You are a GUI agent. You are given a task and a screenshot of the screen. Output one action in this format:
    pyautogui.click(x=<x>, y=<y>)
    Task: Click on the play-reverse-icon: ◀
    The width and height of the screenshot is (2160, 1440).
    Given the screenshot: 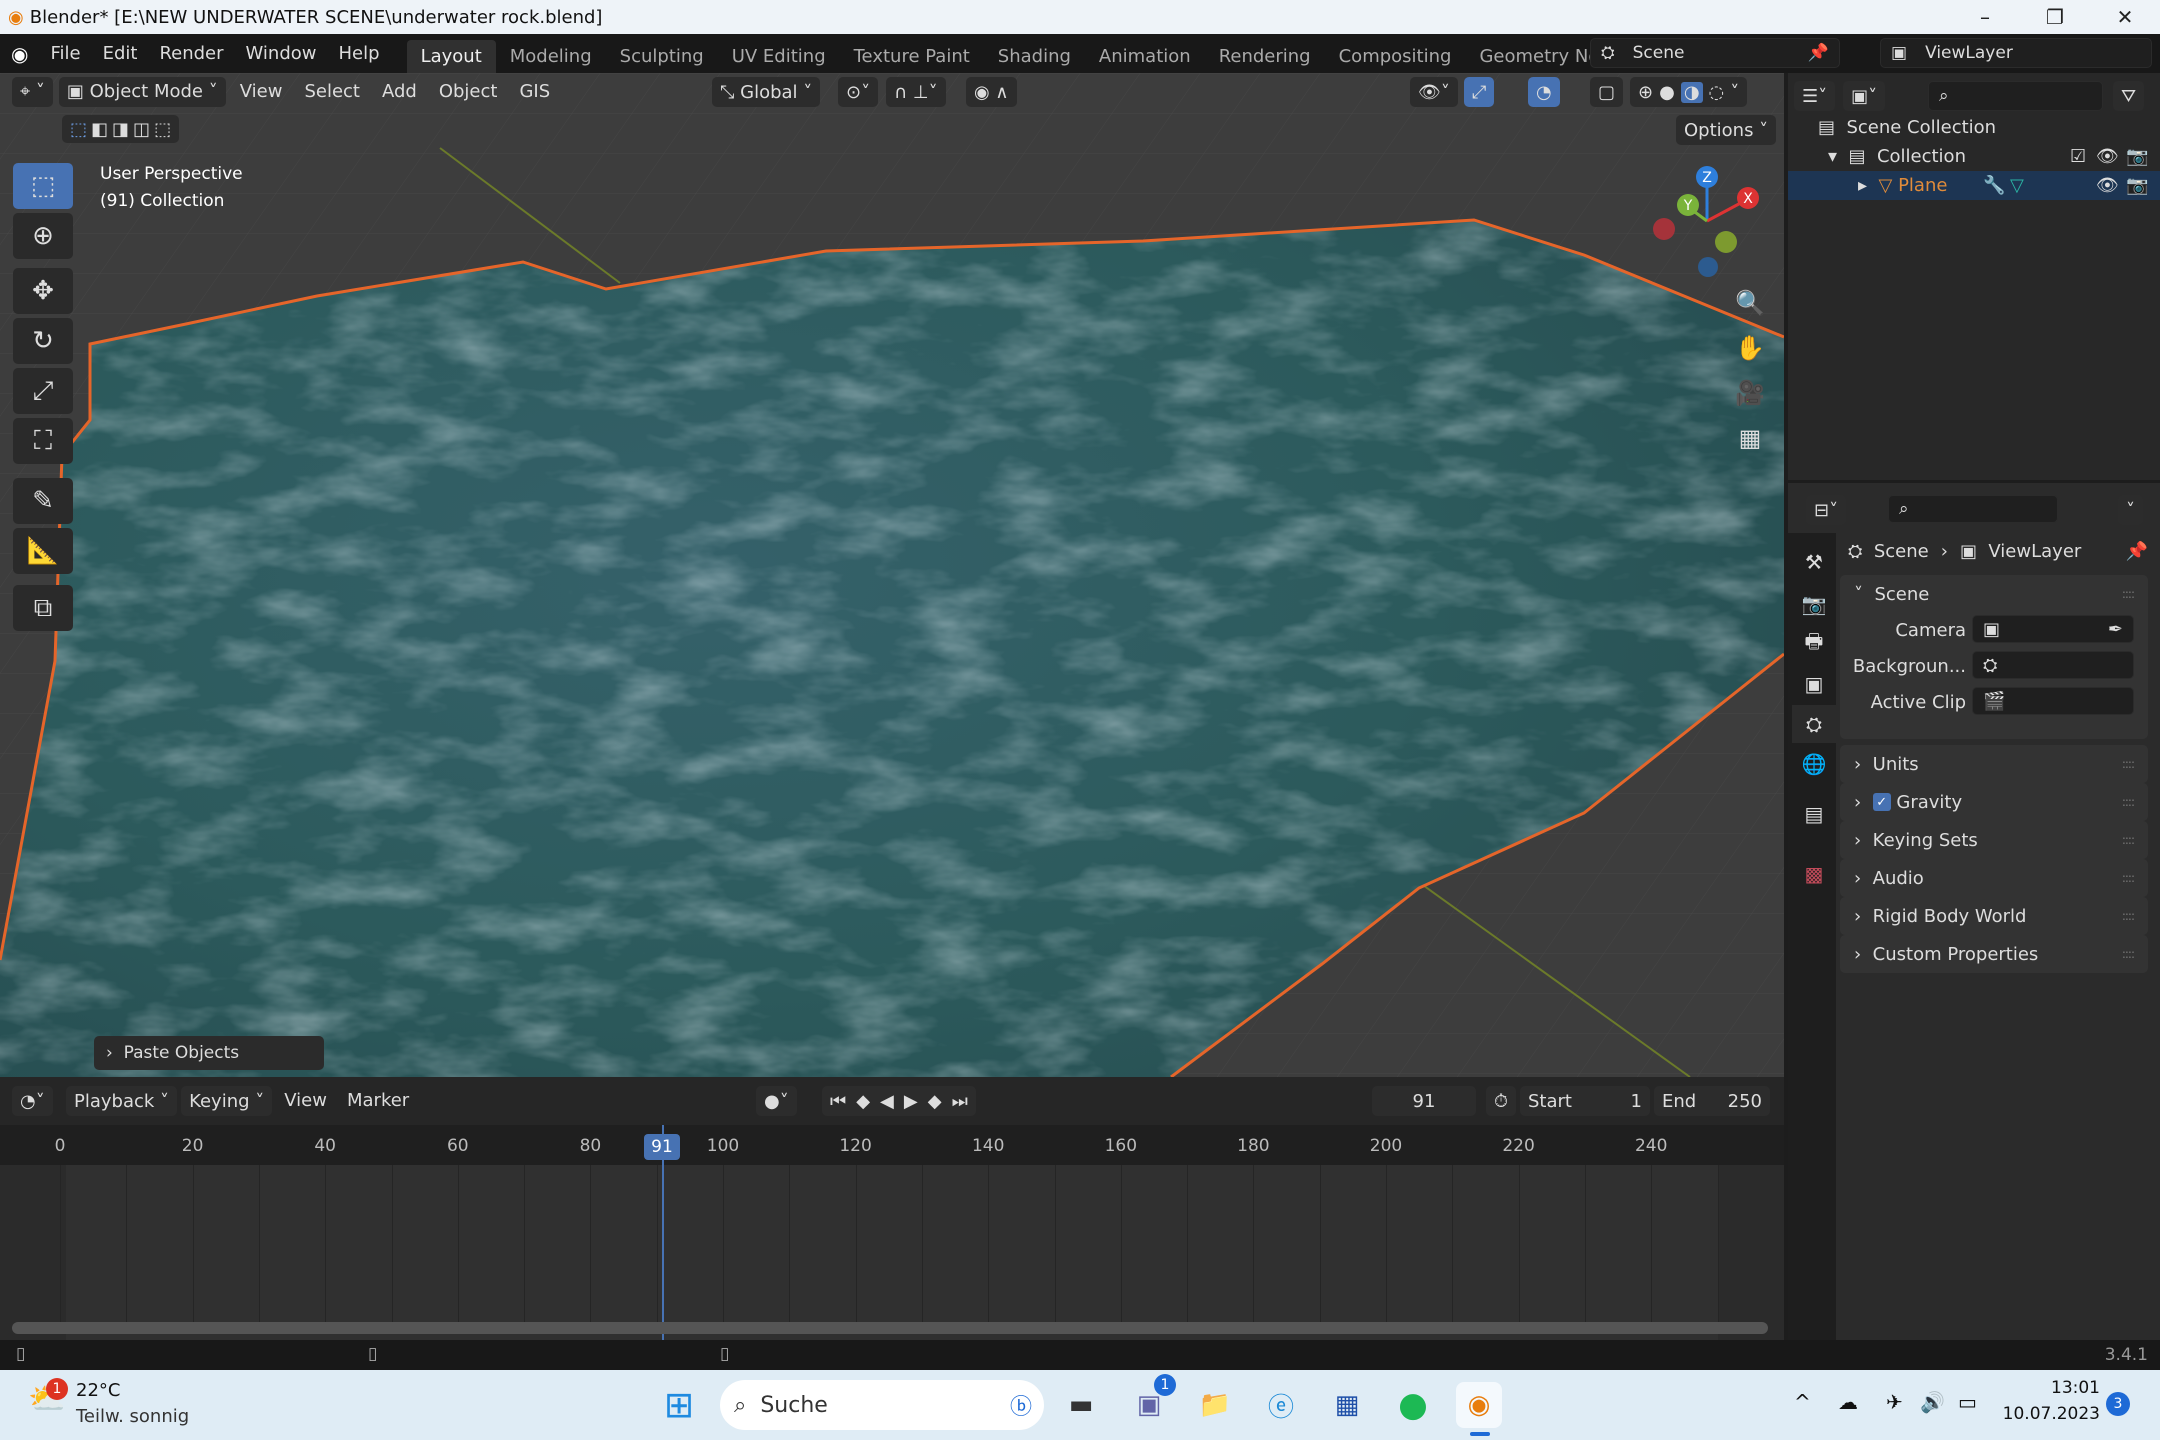 What is the action you would take?
    pyautogui.click(x=887, y=1101)
    